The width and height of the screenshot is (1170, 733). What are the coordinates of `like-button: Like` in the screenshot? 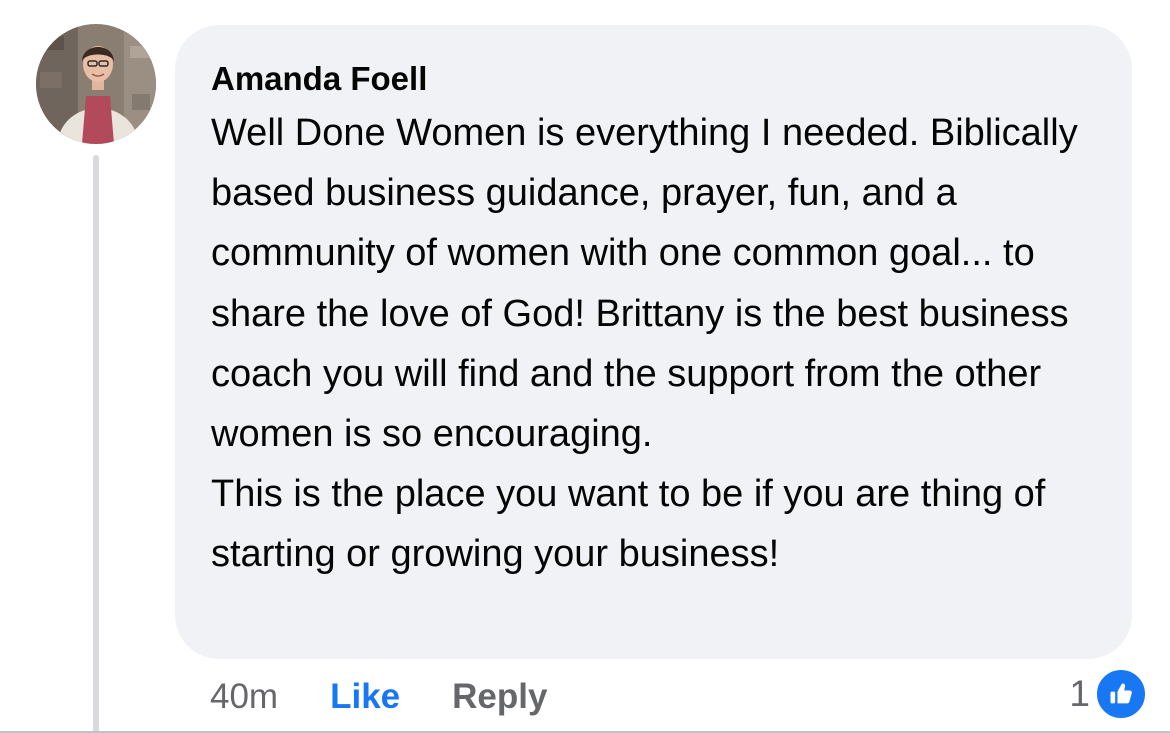 It's located at (365, 697).